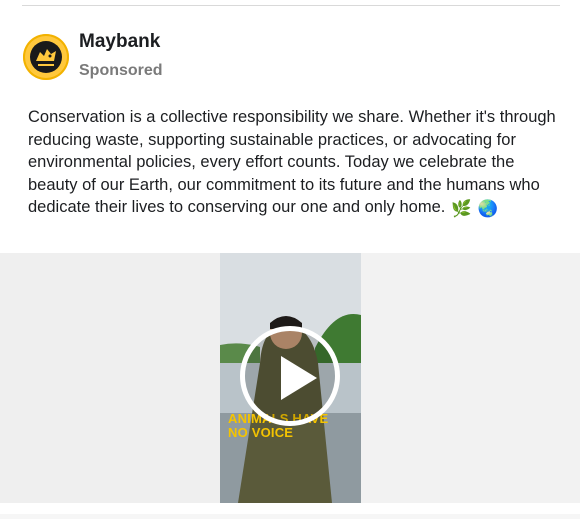 Image resolution: width=580 pixels, height=519 pixels. What do you see at coordinates (488, 209) in the screenshot?
I see `globe-emoji-icon: 🌏` at bounding box center [488, 209].